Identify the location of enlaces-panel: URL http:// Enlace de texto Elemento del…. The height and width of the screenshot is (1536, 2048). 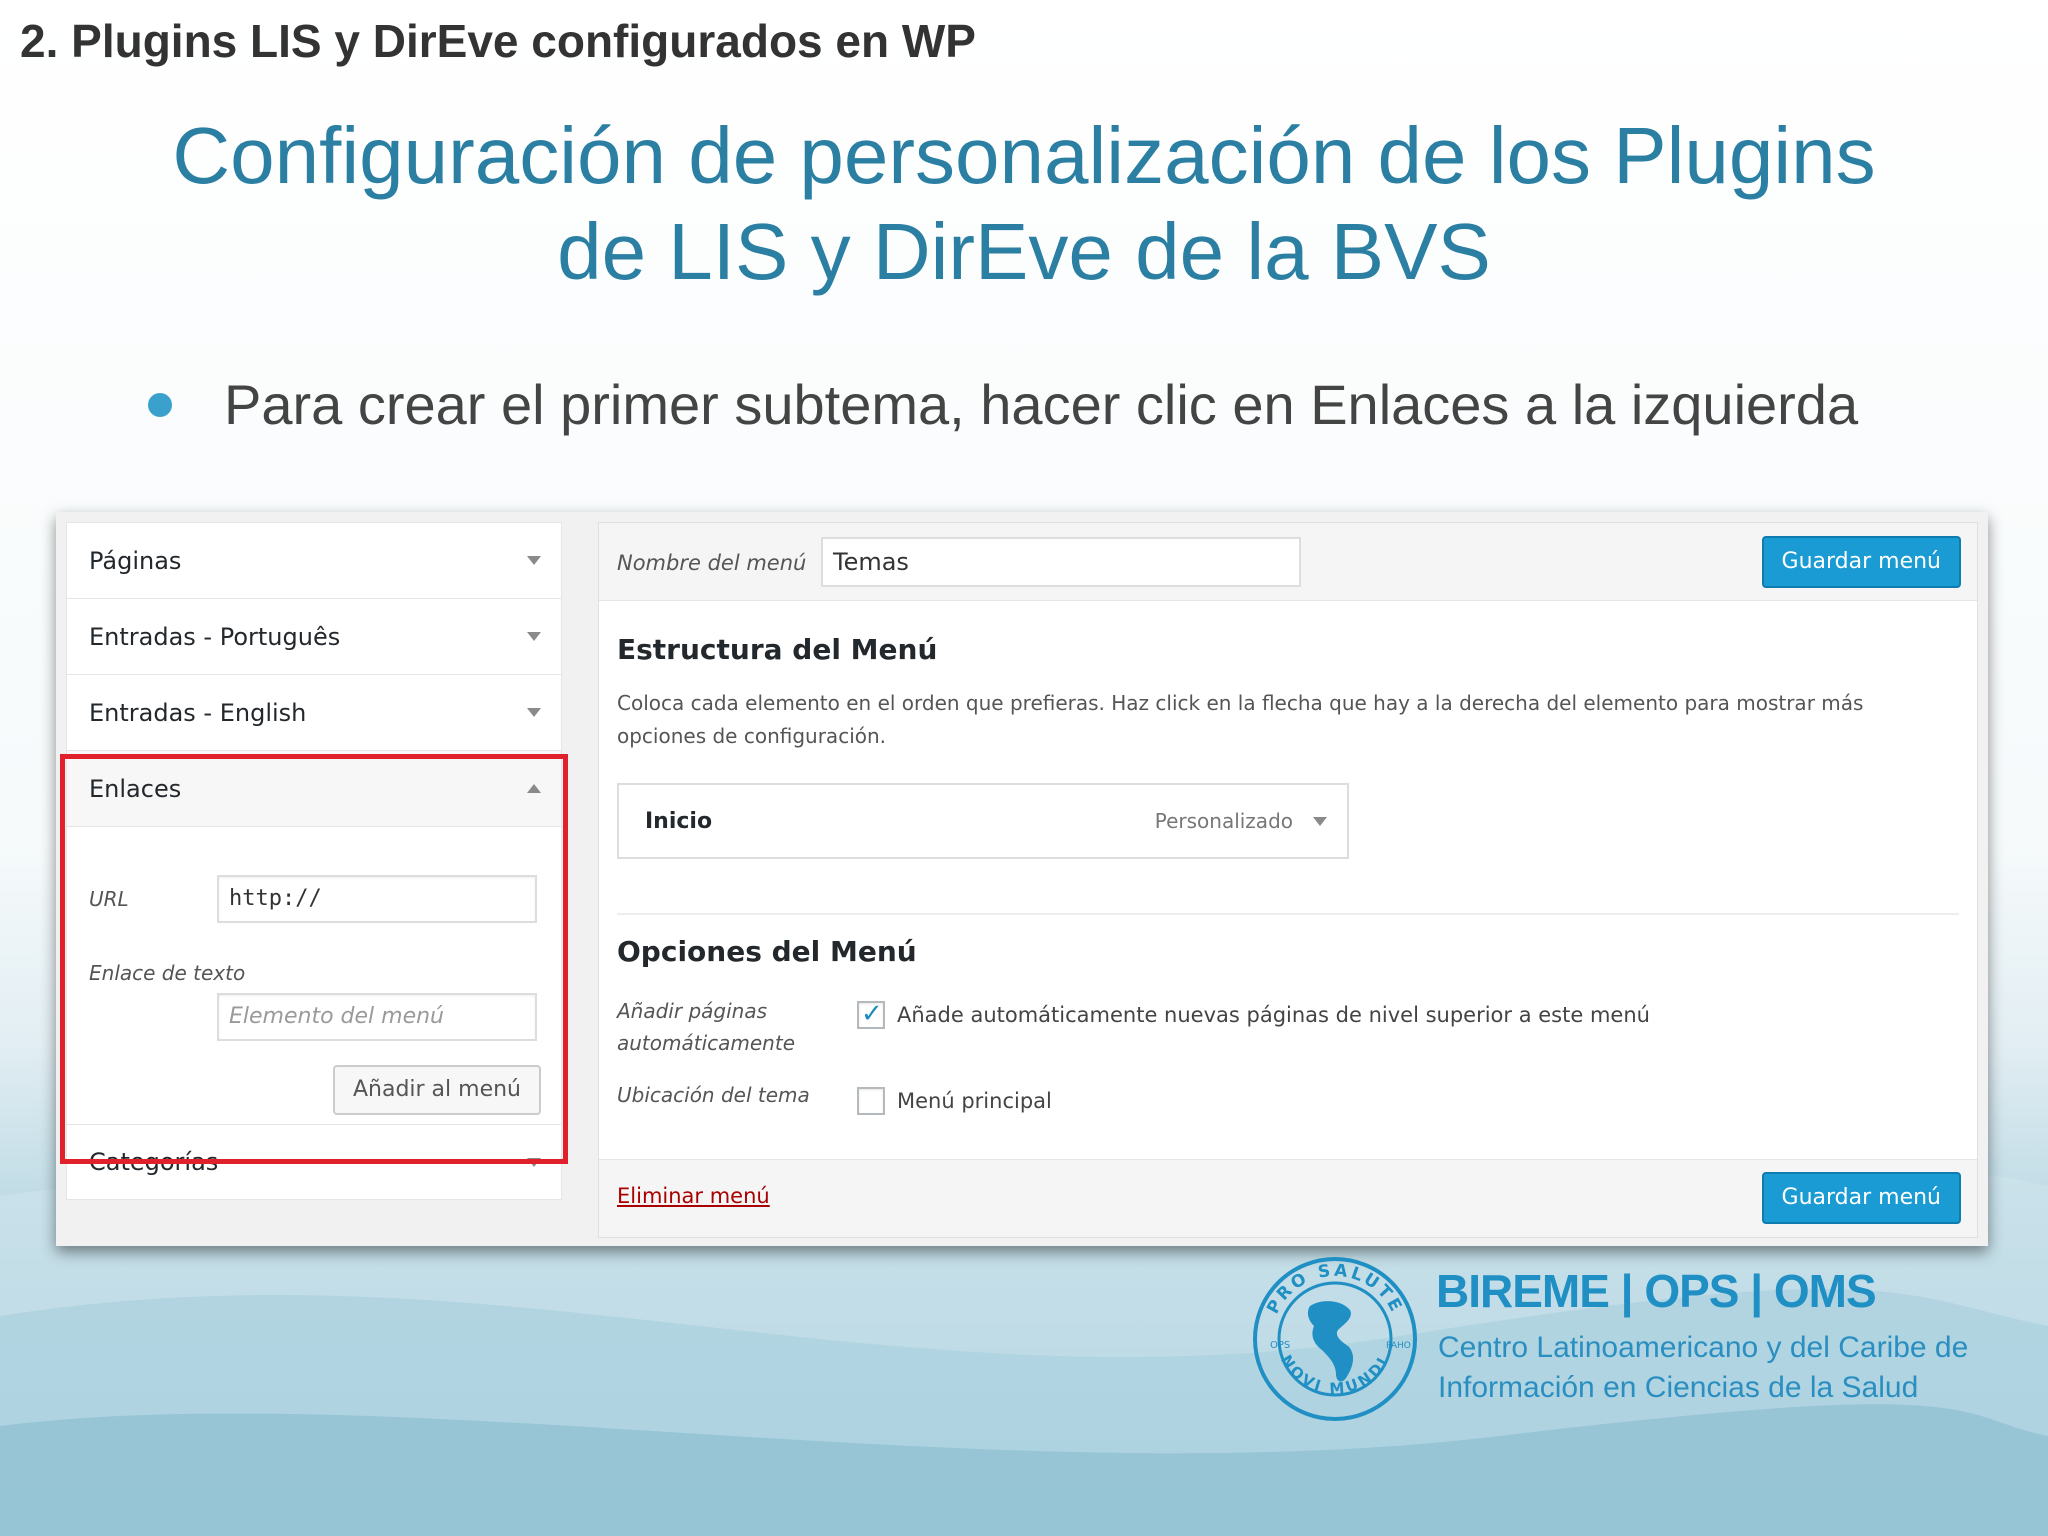
(314, 975).